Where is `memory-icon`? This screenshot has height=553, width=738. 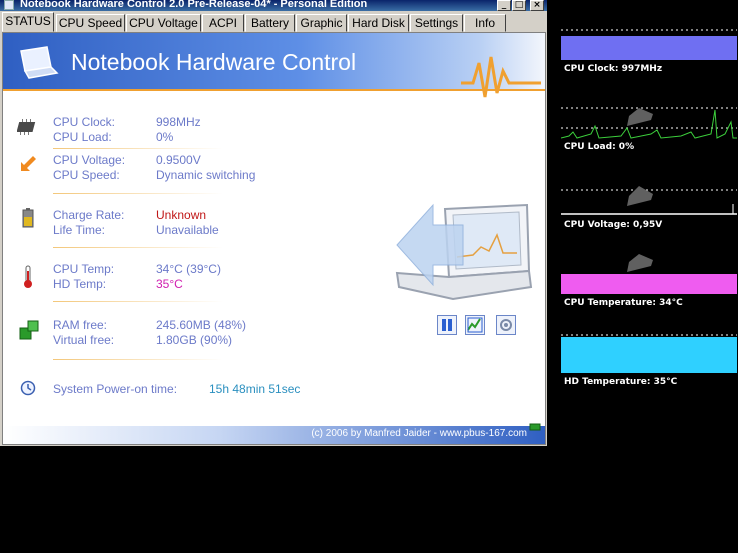 memory-icon is located at coordinates (29, 330).